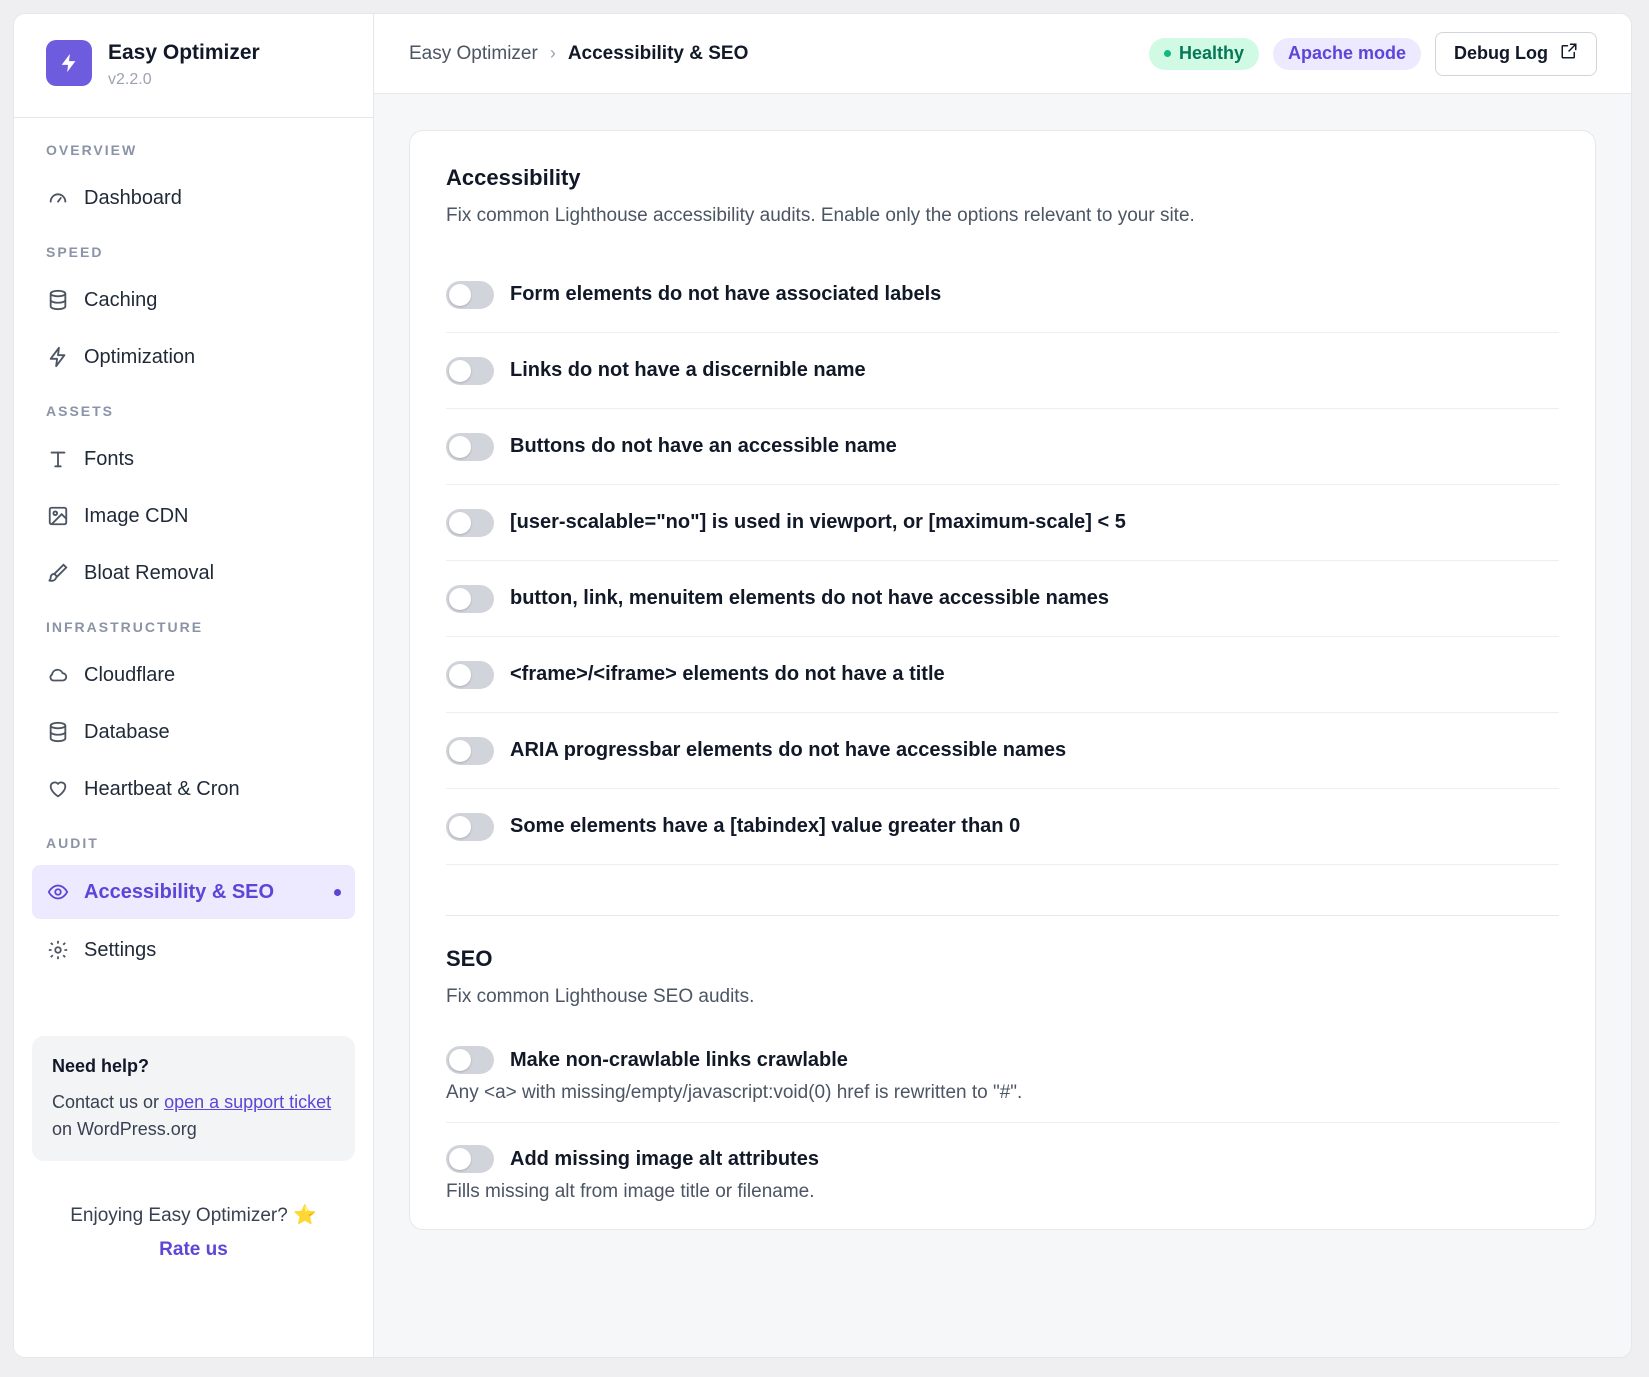 Image resolution: width=1649 pixels, height=1377 pixels. I want to click on sidebar-item-label: Heartbeat & Cron, so click(162, 788).